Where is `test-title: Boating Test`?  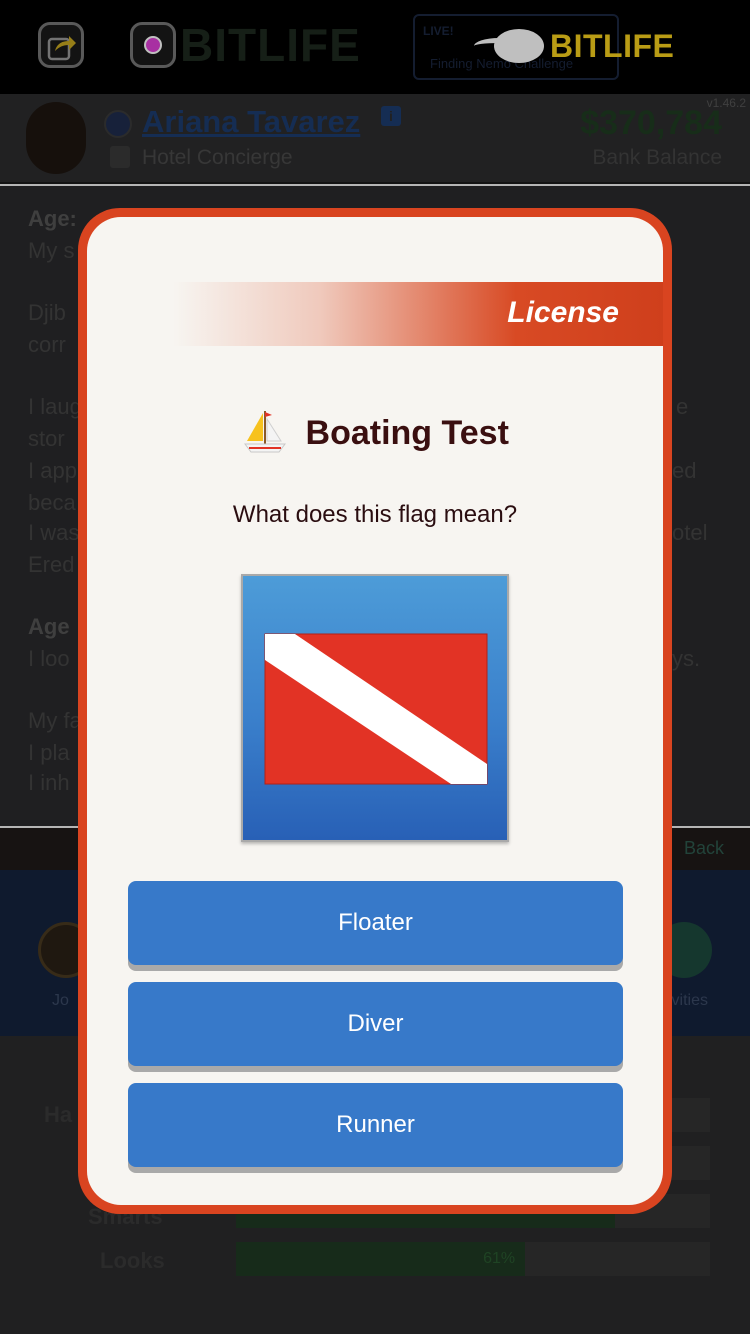 test-title: Boating Test is located at coordinates (407, 433).